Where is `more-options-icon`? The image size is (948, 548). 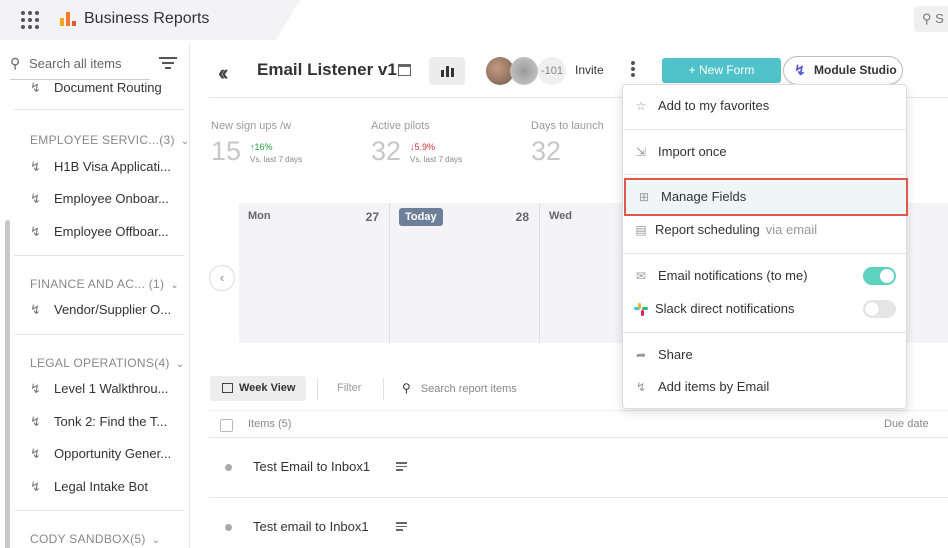 more-options-icon is located at coordinates (633, 70).